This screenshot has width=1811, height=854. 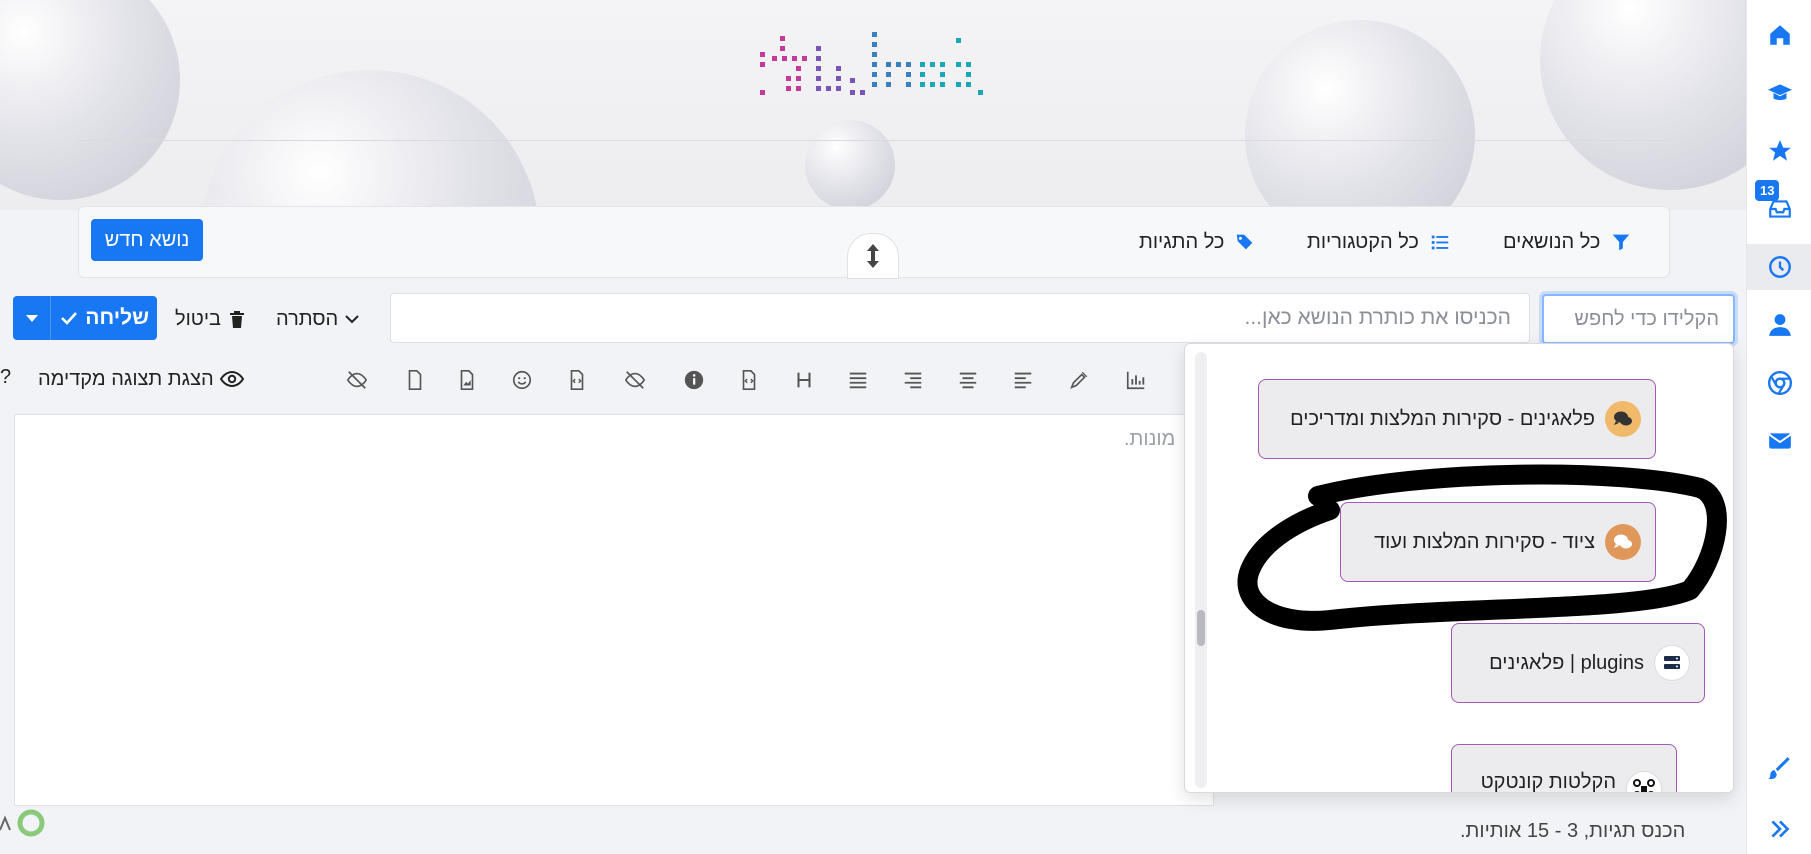 I want to click on all-tags-label: כל התגיות, so click(x=1182, y=241).